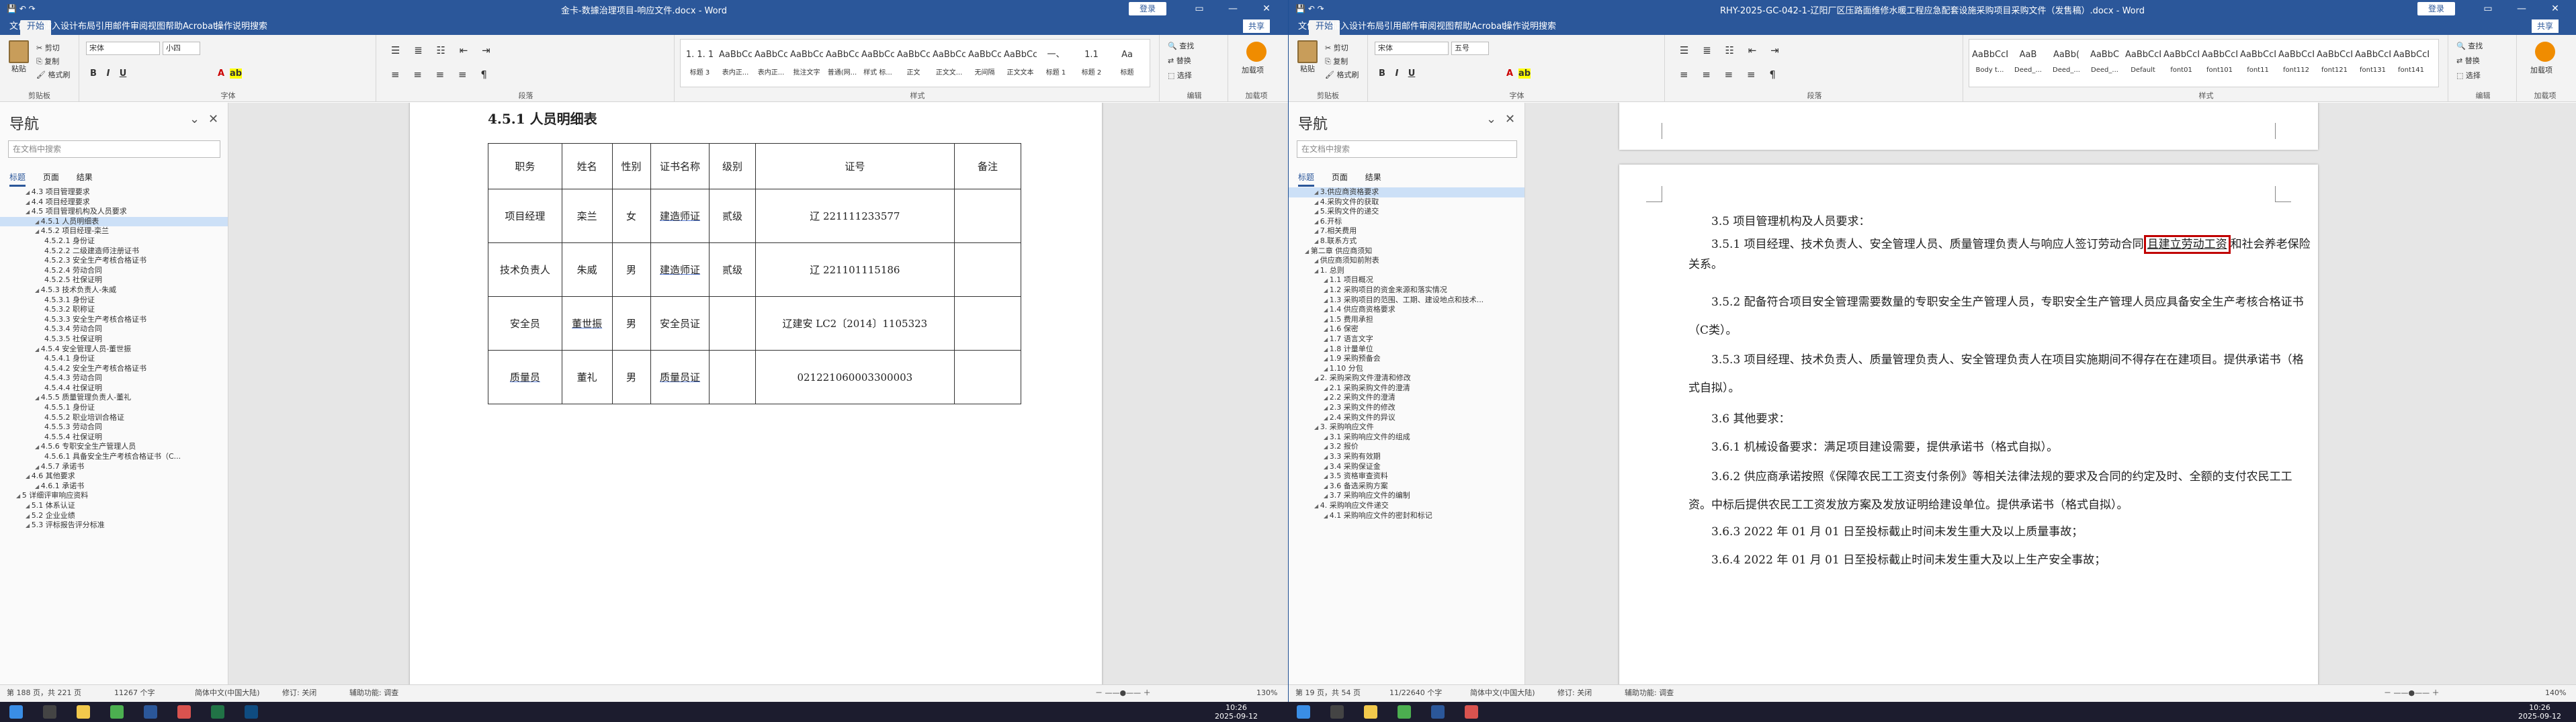  I want to click on nav-heading-item: ◢ 1.5 费用承担, so click(1407, 320).